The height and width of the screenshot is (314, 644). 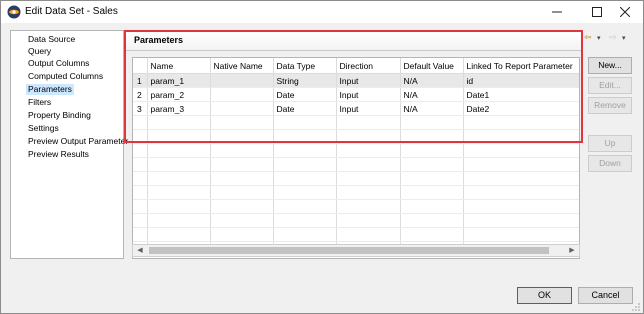 I want to click on horizontal-scrollbar: ◀ ▶, so click(x=356, y=250).